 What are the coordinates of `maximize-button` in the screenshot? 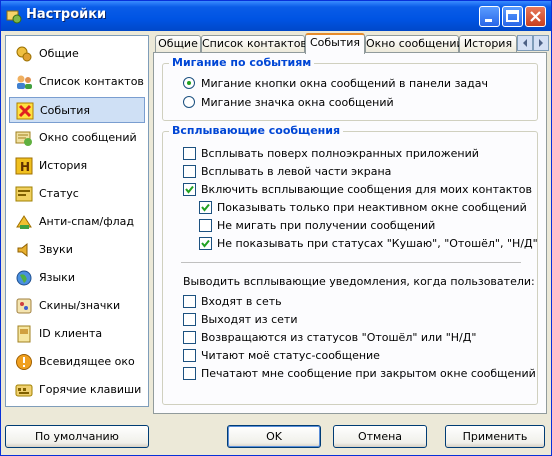 It's located at (512, 16).